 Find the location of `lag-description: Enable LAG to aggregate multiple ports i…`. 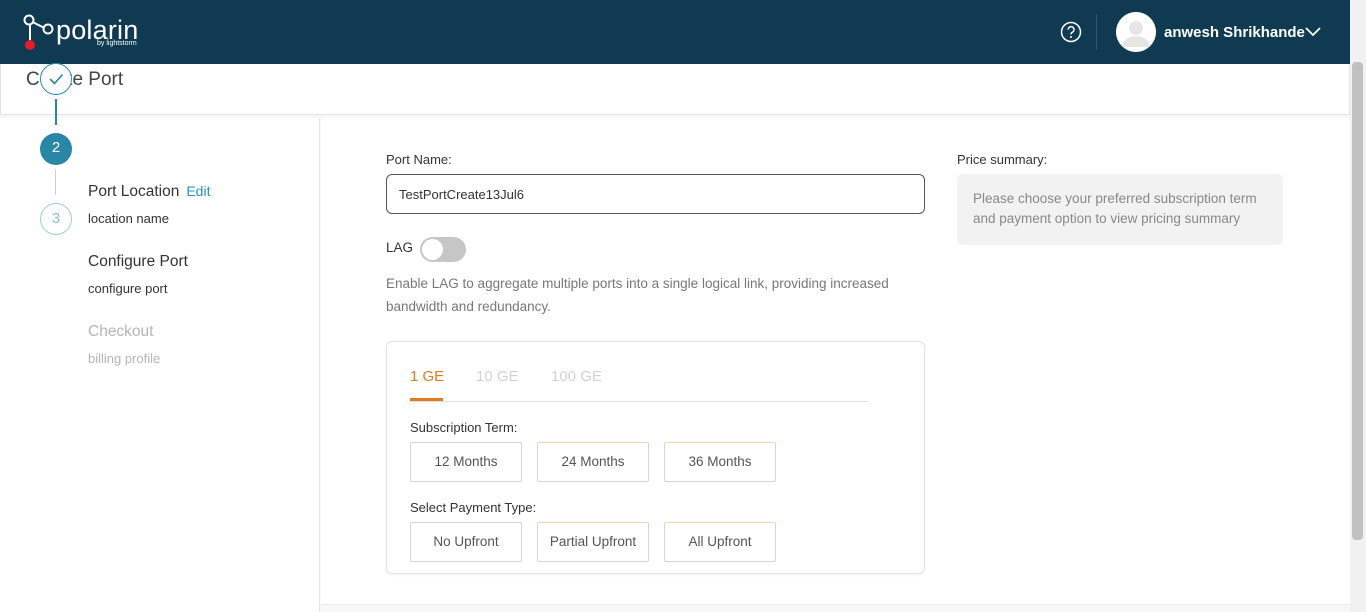

lag-description: Enable LAG to aggregate multiple ports i… is located at coordinates (637, 295).